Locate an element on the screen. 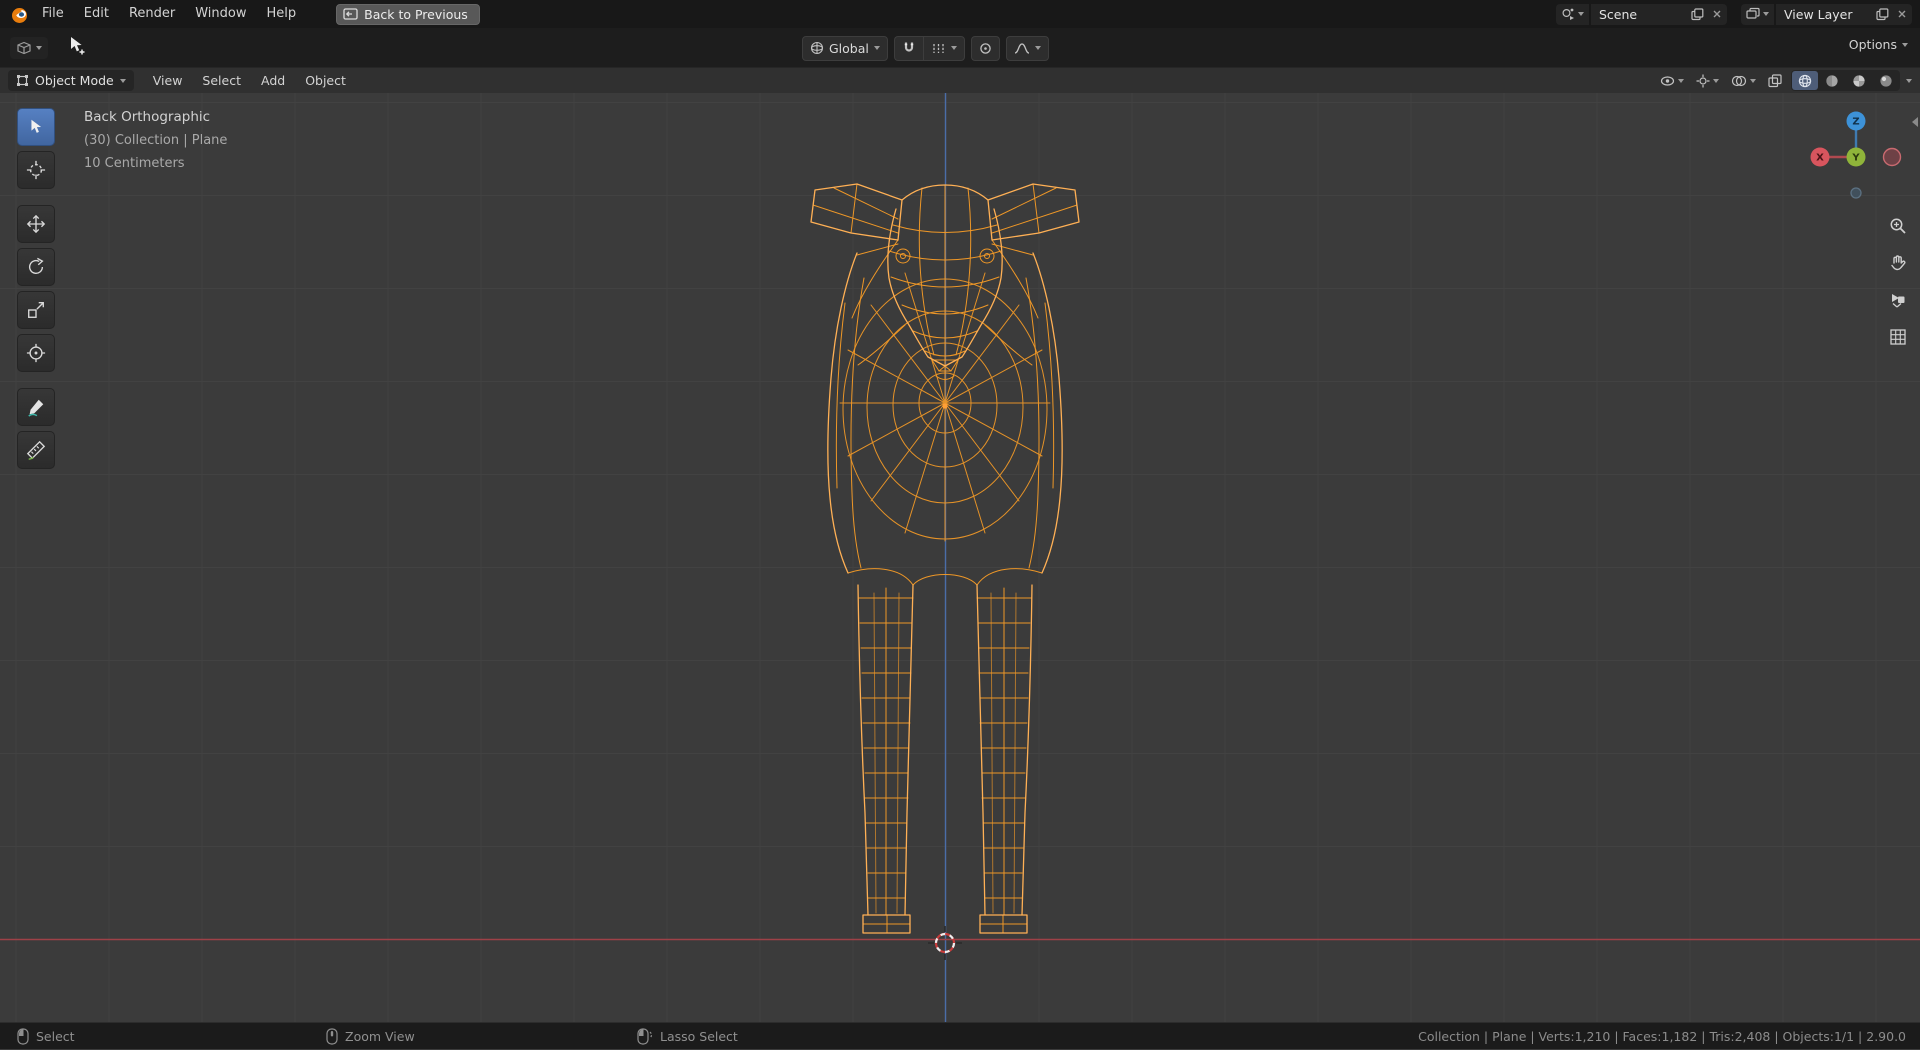  proportional-editing-toggle is located at coordinates (985, 48).